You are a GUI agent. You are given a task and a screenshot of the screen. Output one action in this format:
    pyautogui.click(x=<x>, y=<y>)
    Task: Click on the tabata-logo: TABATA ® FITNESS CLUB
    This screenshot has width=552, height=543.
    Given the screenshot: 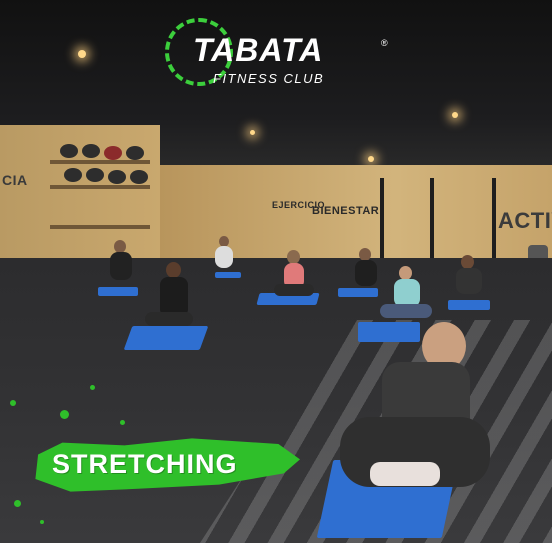 What is the action you would take?
    pyautogui.click(x=280, y=58)
    